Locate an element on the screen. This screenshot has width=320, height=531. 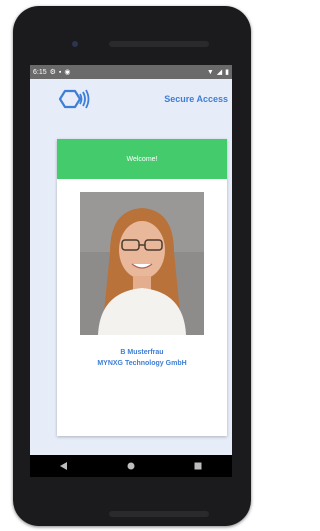
app-header: Secure Access is located at coordinates (131, 99).